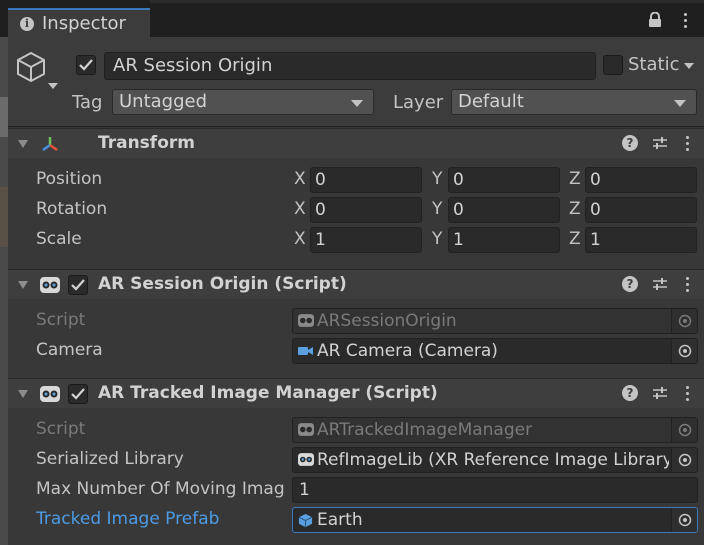 Image resolution: width=704 pixels, height=545 pixels. I want to click on tag-label: Tag, so click(87, 102).